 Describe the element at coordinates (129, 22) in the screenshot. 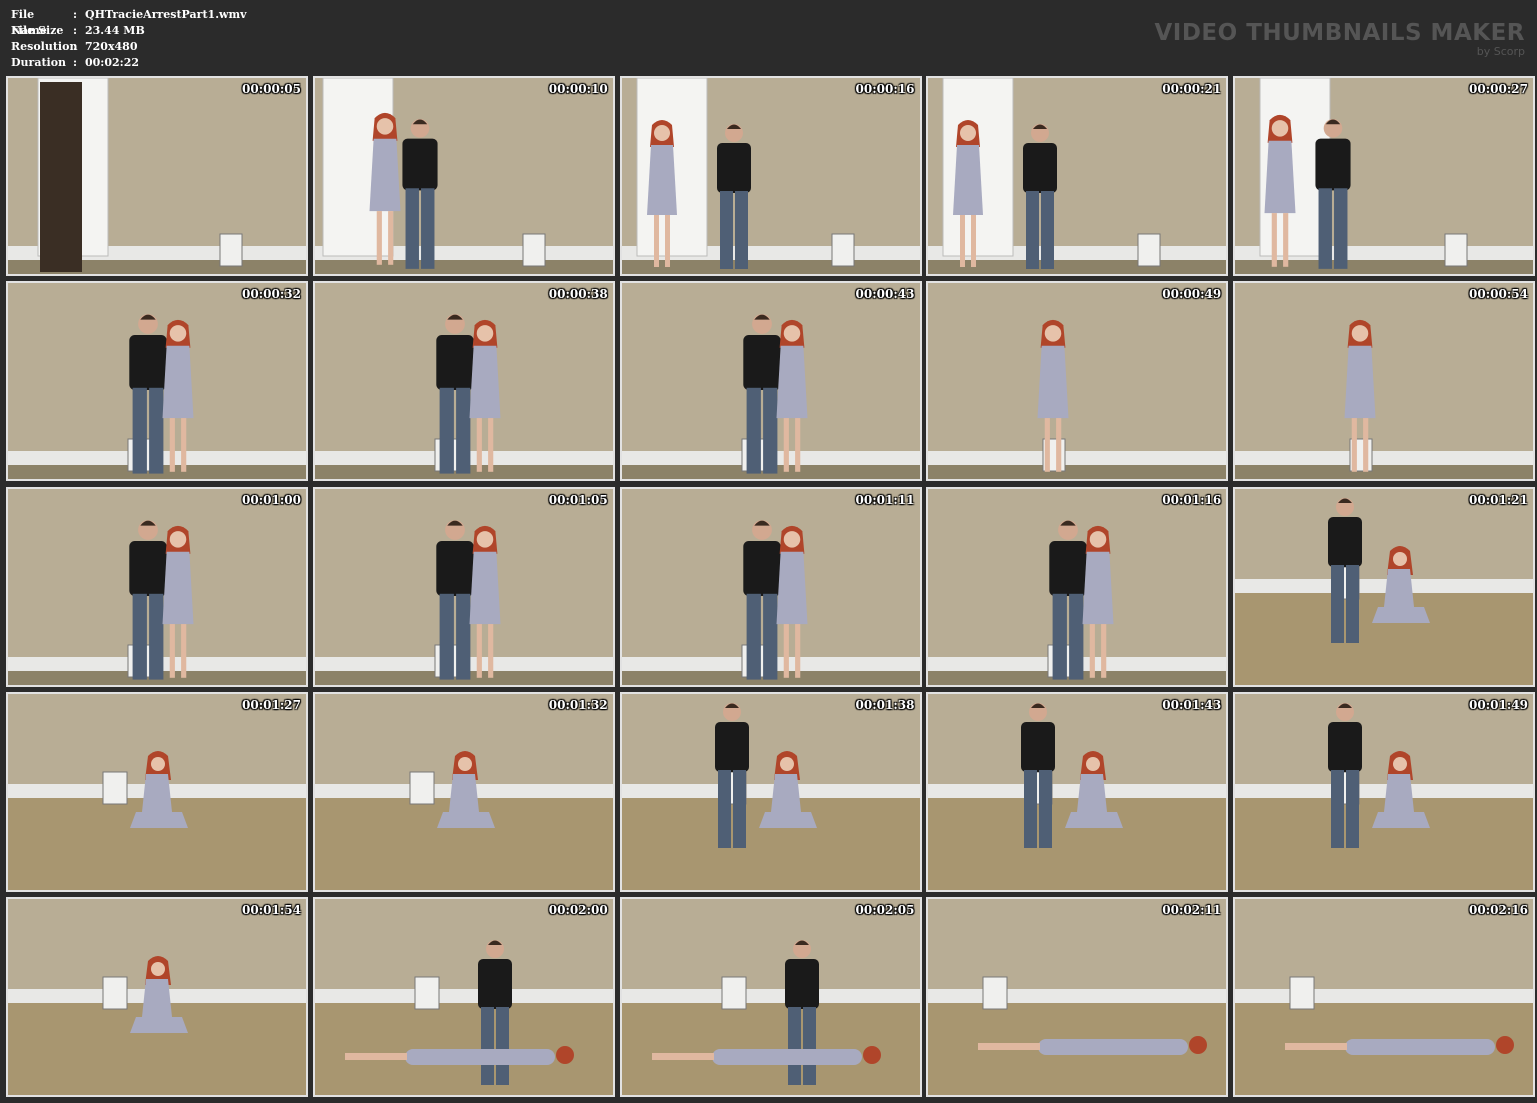

I see `file-name-row: File Name : QHTracieArrestPart1.wmv` at that location.